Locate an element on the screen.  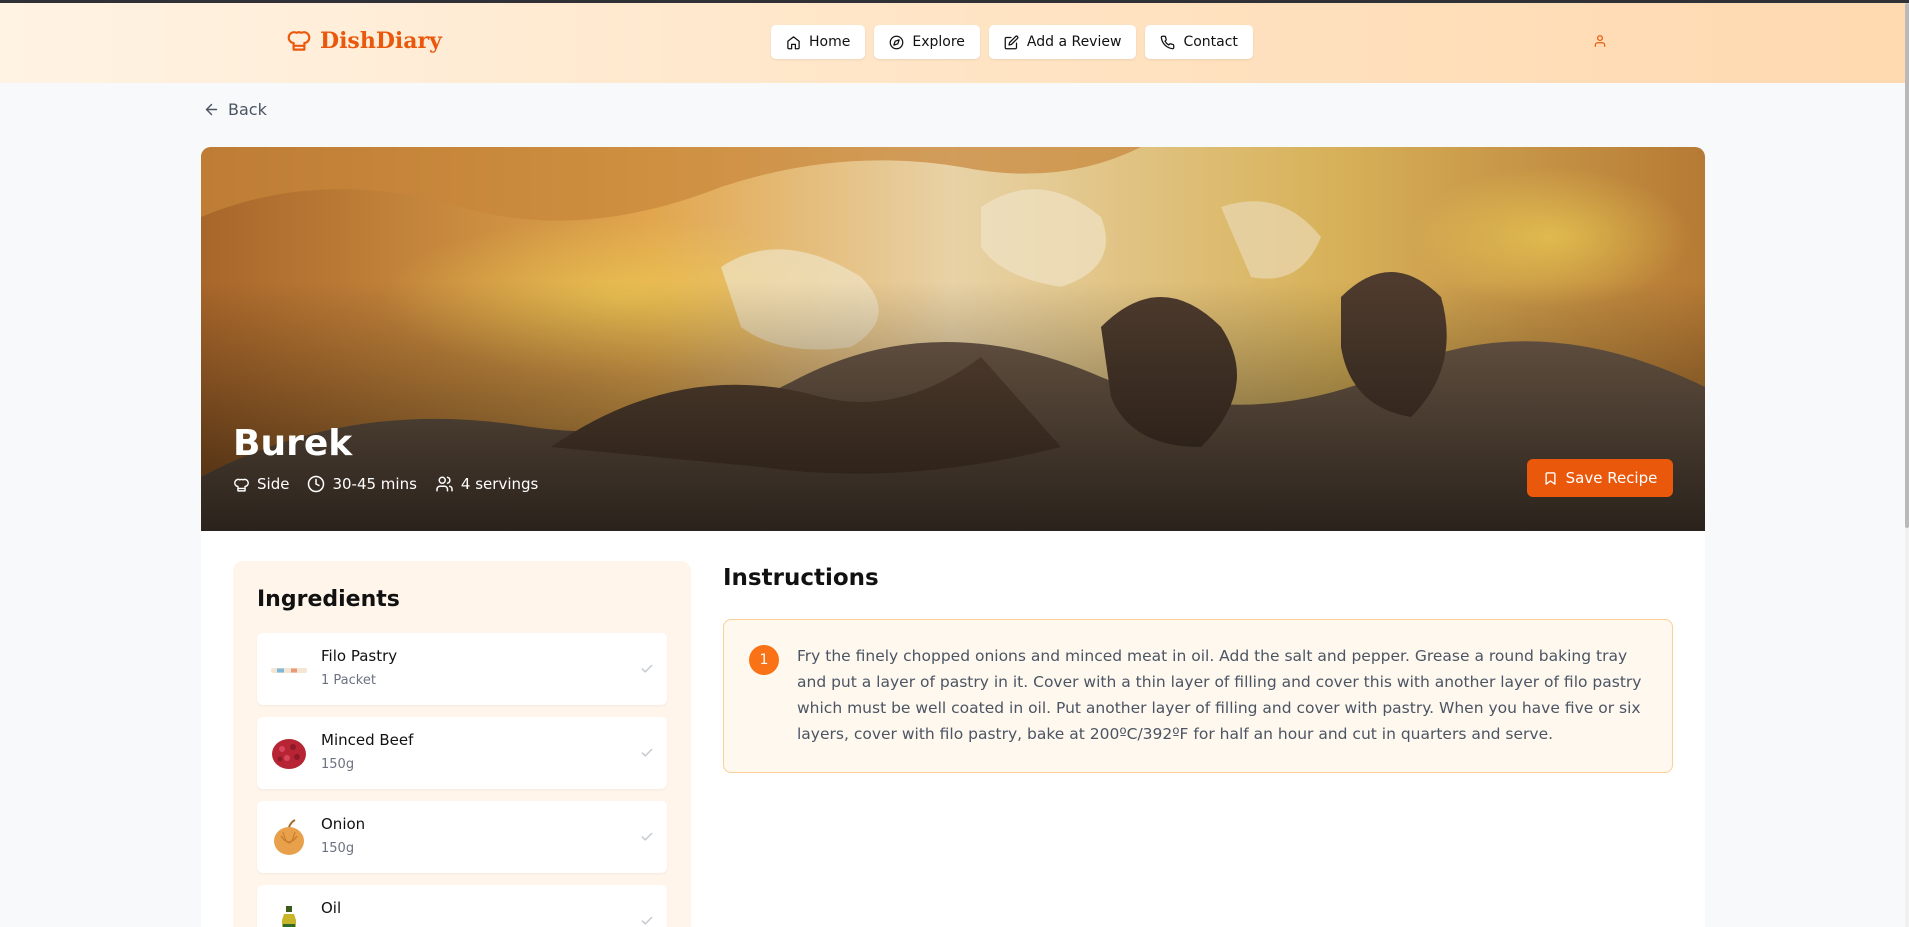
recipe-category-label: Side is located at coordinates (273, 484).